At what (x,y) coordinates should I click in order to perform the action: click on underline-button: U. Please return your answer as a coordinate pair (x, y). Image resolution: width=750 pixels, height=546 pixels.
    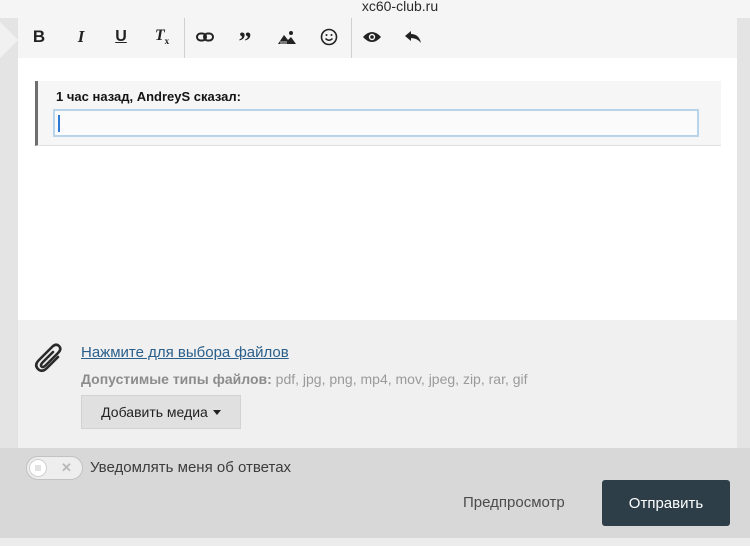
    Looking at the image, I should click on (121, 37).